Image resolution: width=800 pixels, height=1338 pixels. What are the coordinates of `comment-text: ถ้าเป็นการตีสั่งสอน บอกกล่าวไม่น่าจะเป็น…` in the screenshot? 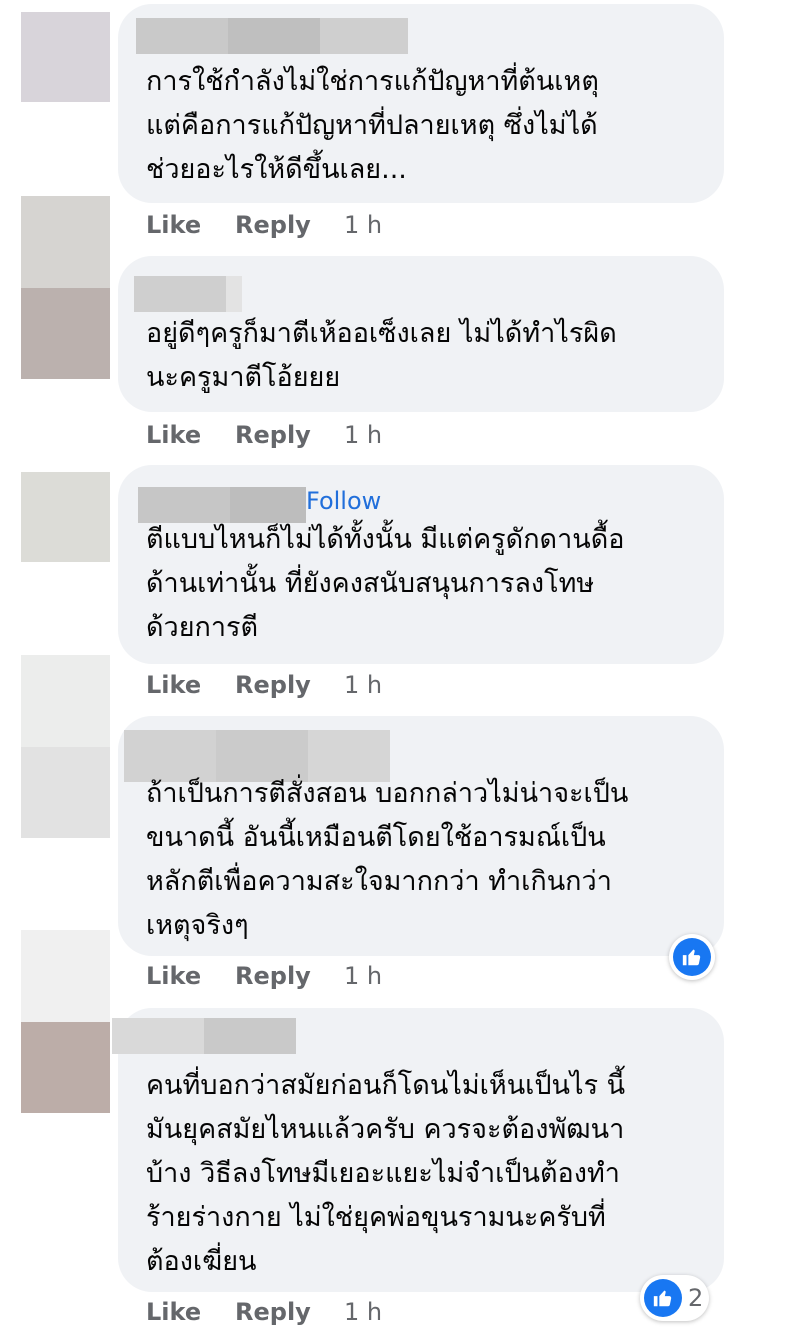 It's located at (387, 859).